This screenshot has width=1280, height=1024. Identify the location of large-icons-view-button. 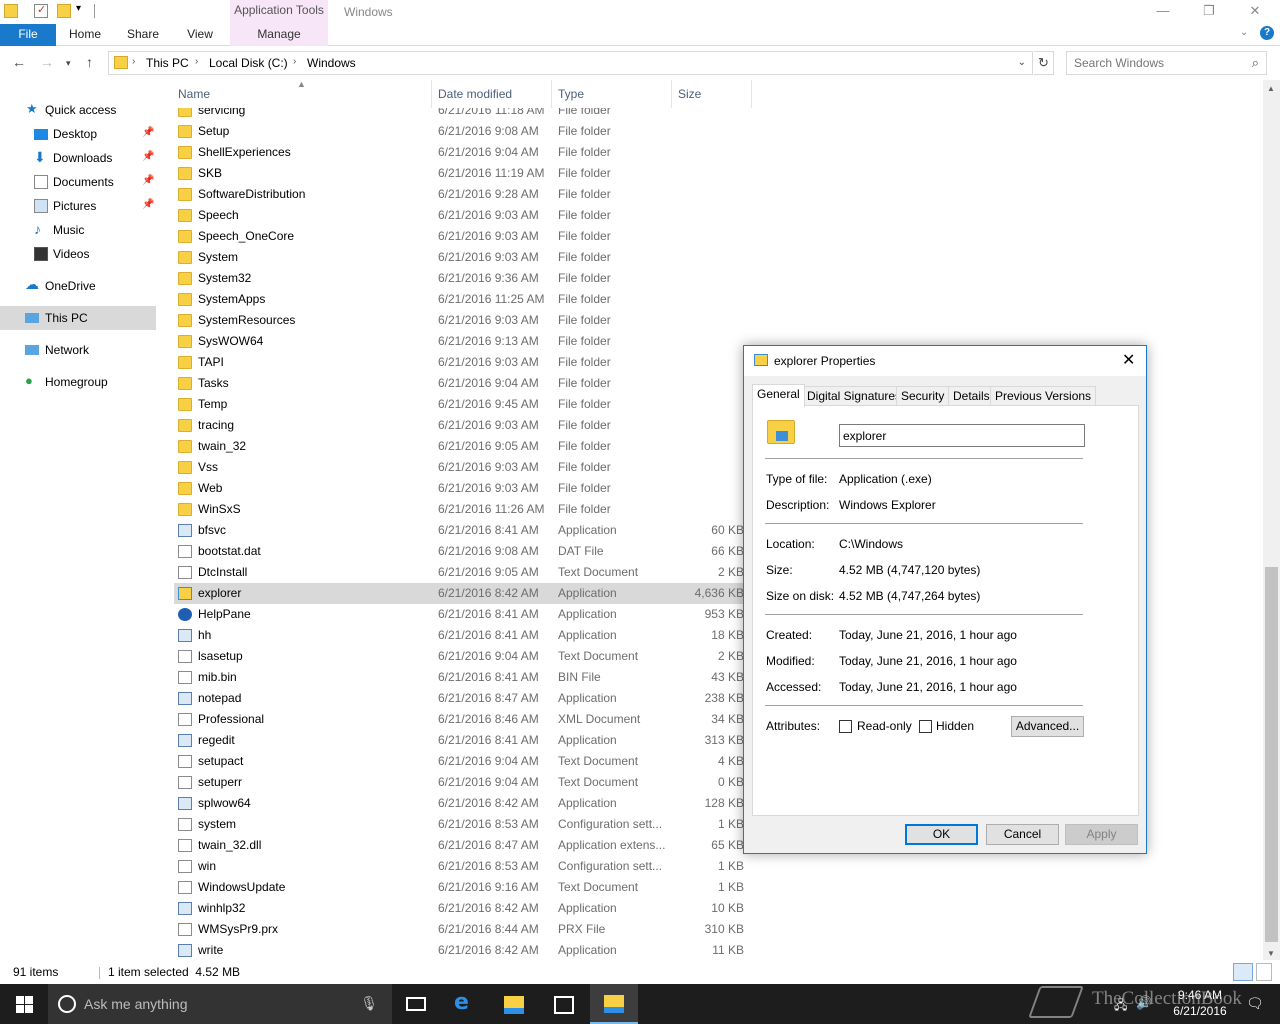
(1264, 972).